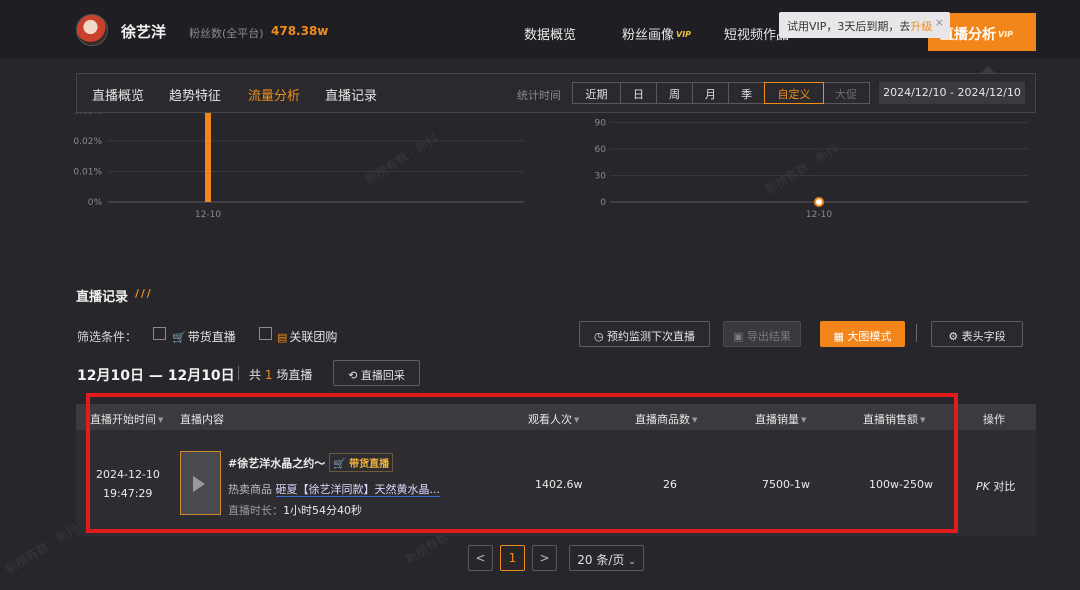  Describe the element at coordinates (204, 336) in the screenshot. I see `filter-option-sales-live: 🛒 带货直播` at that location.